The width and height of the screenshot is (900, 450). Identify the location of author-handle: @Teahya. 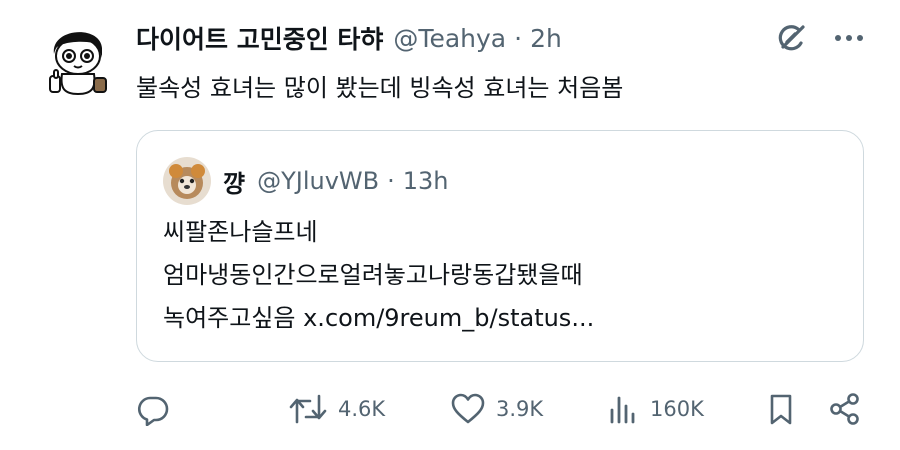
(449, 38).